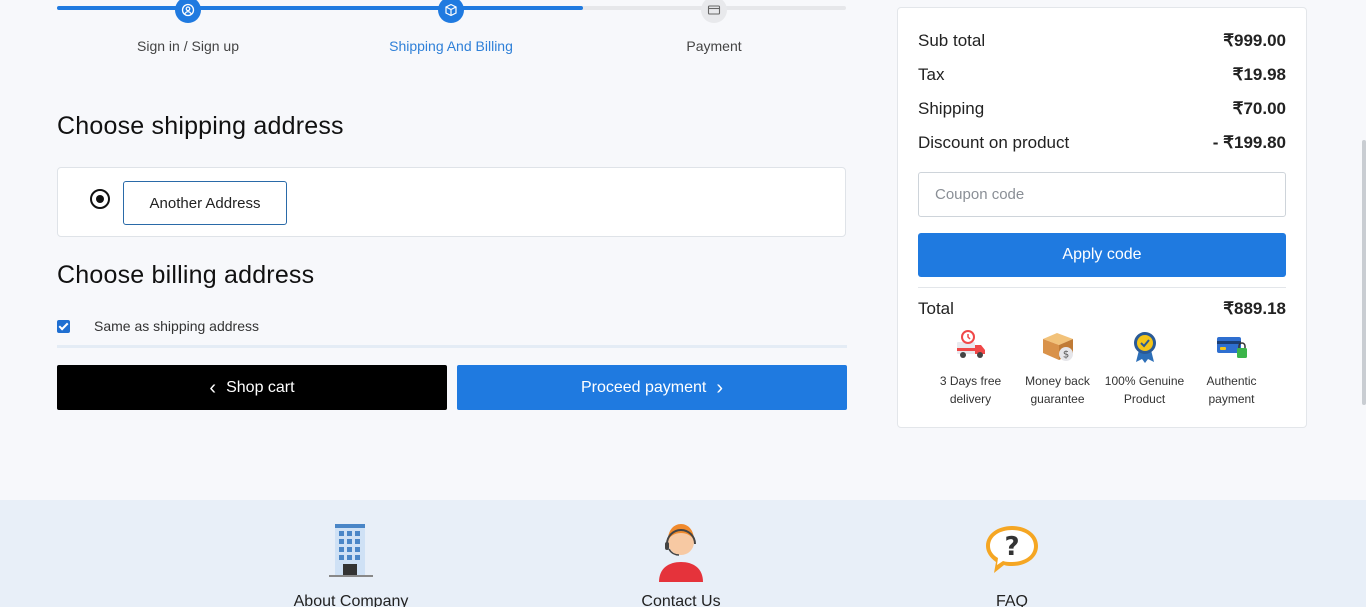 The height and width of the screenshot is (607, 1366). I want to click on divider, so click(452, 346).